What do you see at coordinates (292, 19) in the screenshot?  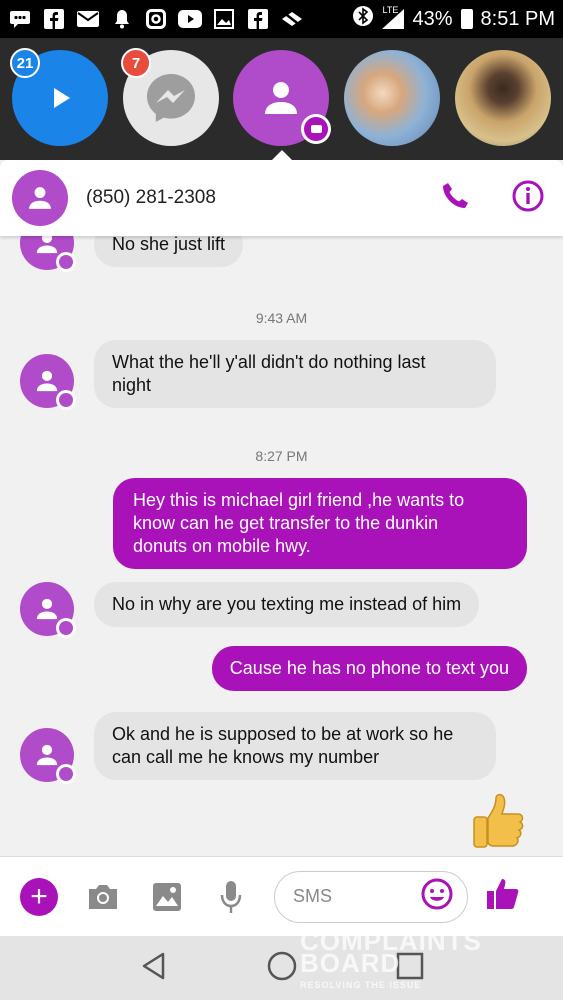 I see `mute-icon` at bounding box center [292, 19].